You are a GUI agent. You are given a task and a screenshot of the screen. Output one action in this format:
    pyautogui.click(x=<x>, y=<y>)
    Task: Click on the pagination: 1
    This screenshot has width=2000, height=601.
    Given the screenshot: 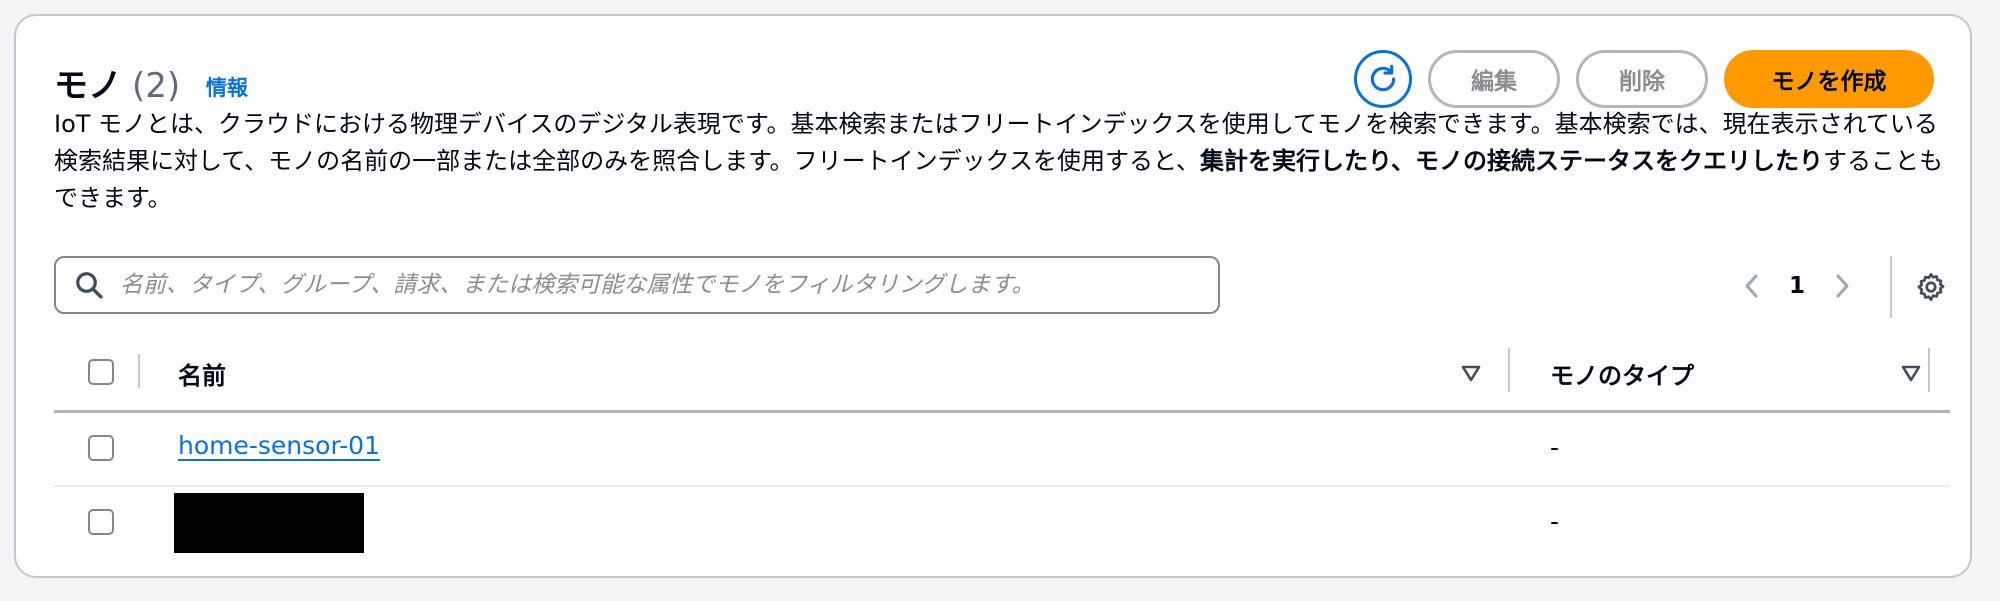 What is the action you would take?
    pyautogui.click(x=1797, y=286)
    